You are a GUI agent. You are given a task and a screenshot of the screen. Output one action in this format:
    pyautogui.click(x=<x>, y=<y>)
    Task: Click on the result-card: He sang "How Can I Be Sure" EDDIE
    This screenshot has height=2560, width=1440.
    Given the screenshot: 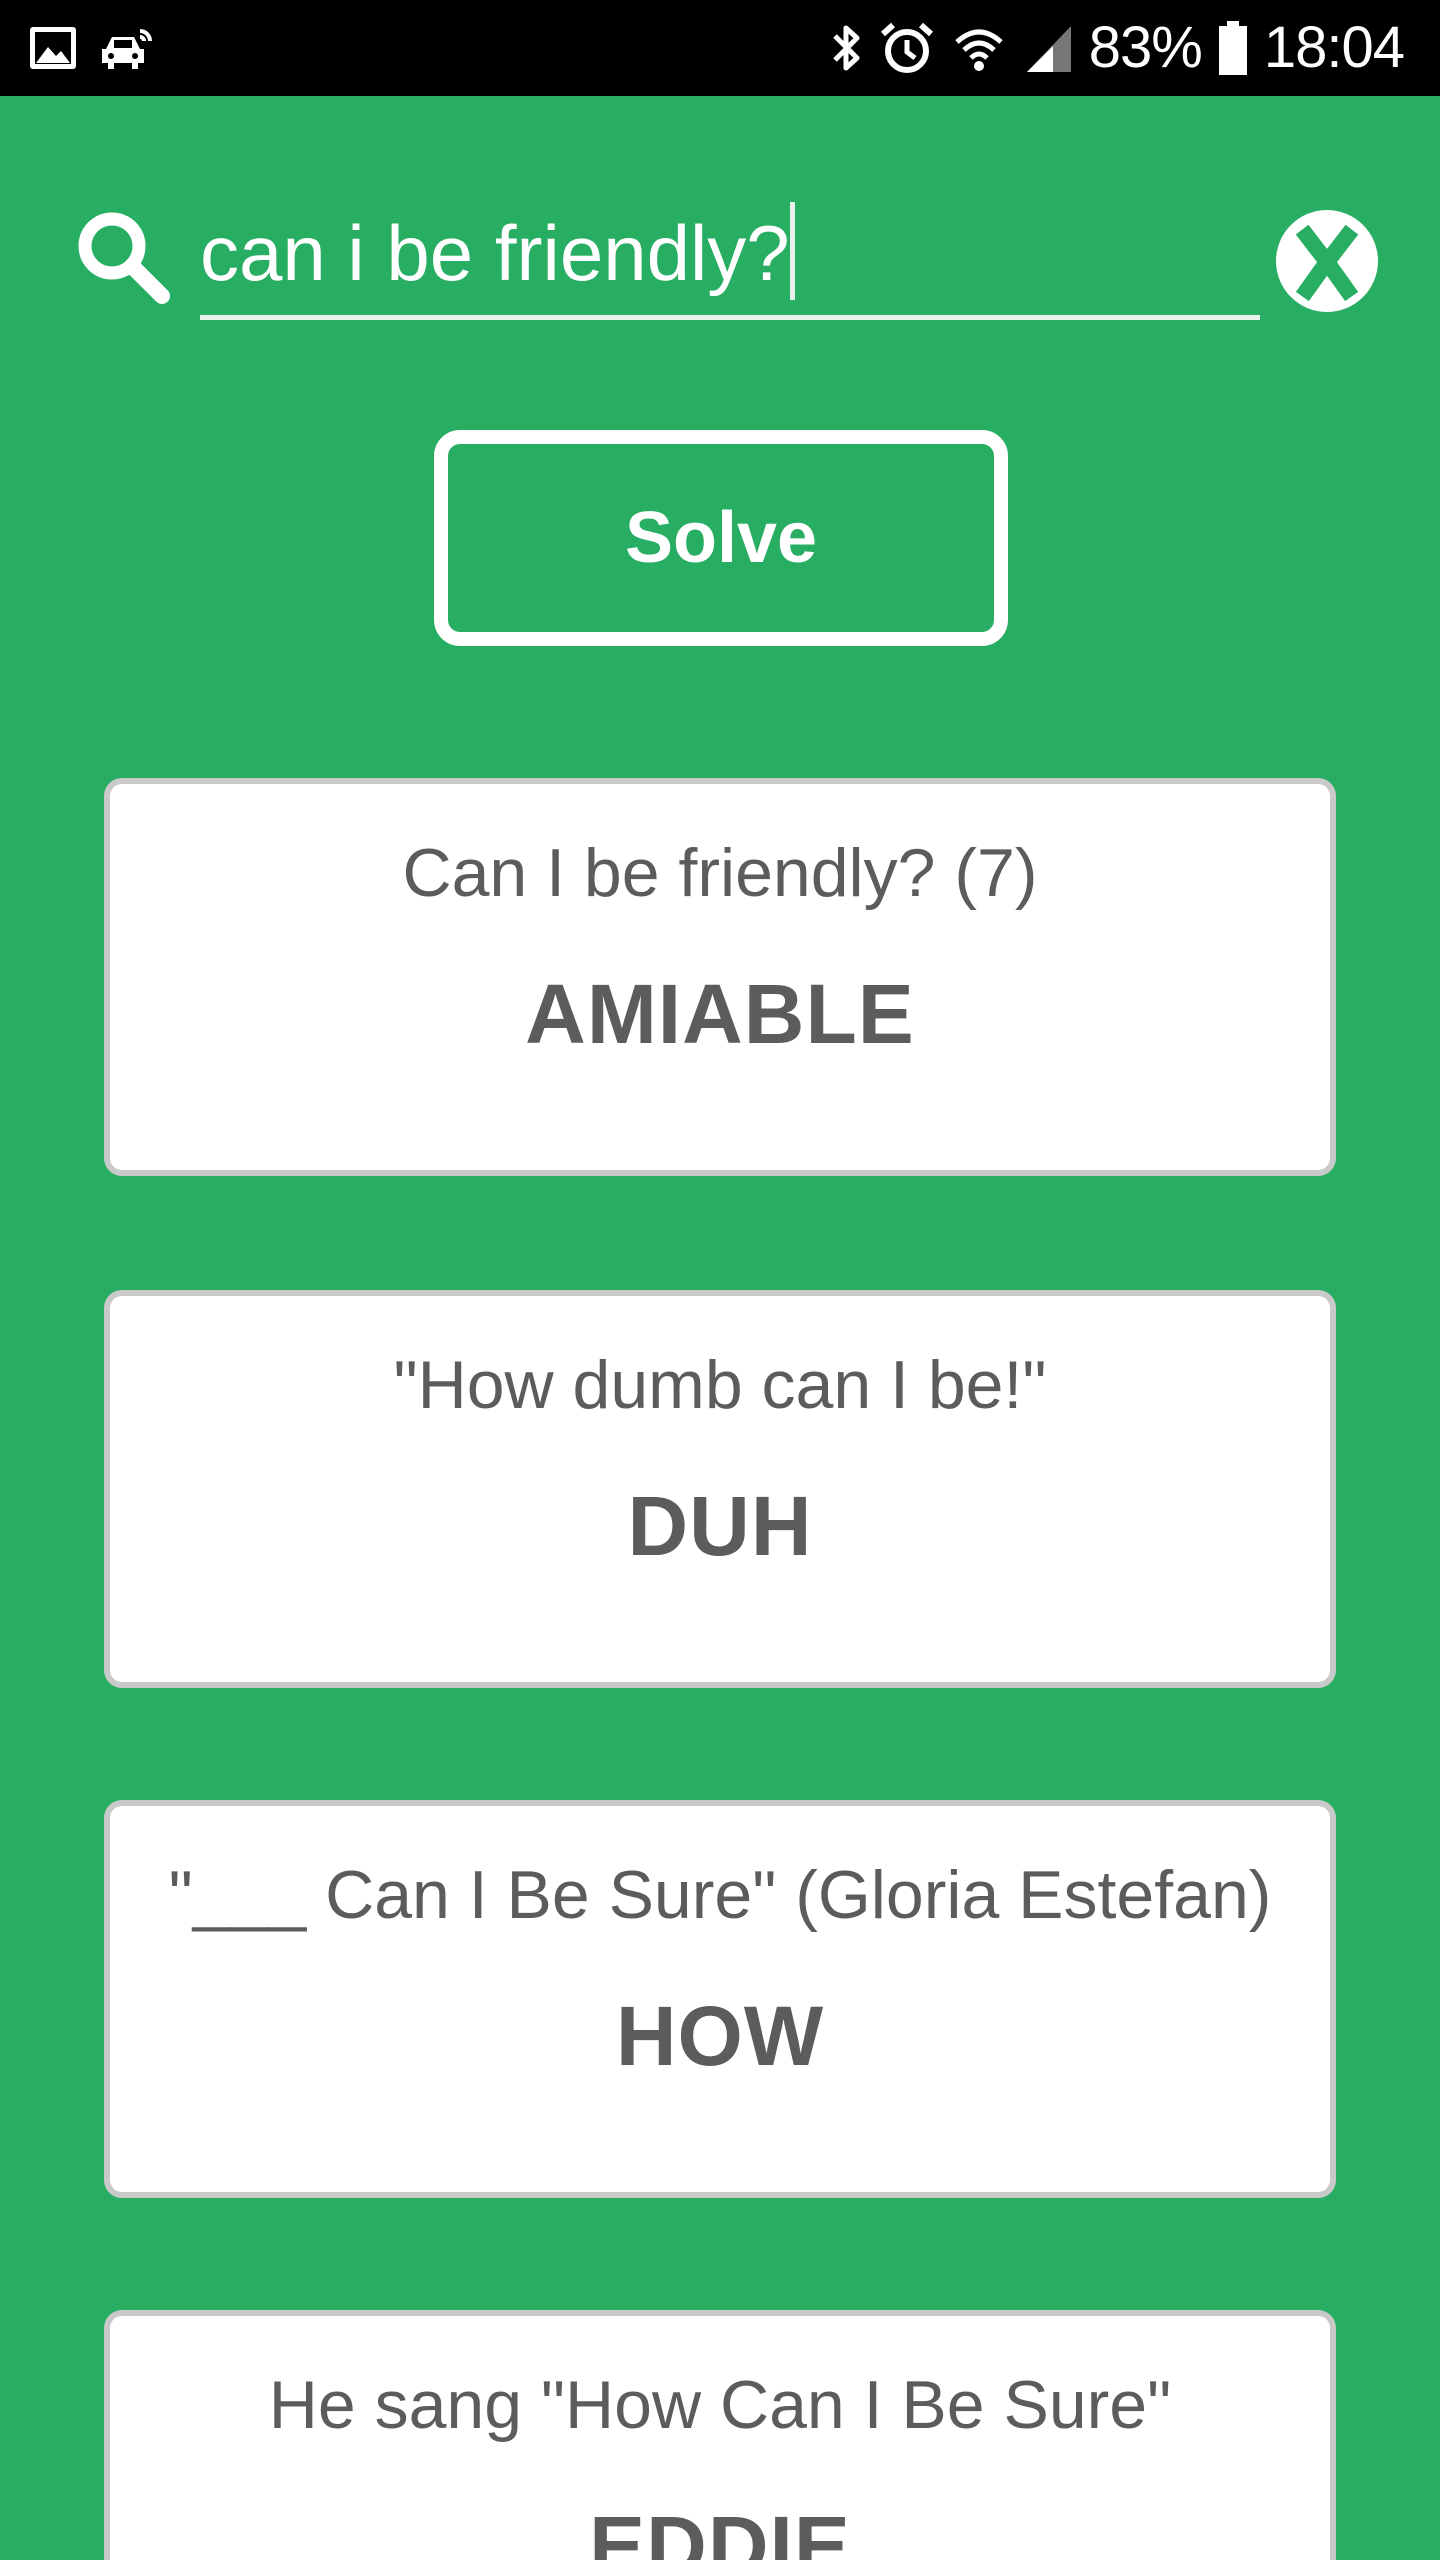 What is the action you would take?
    pyautogui.click(x=720, y=2435)
    